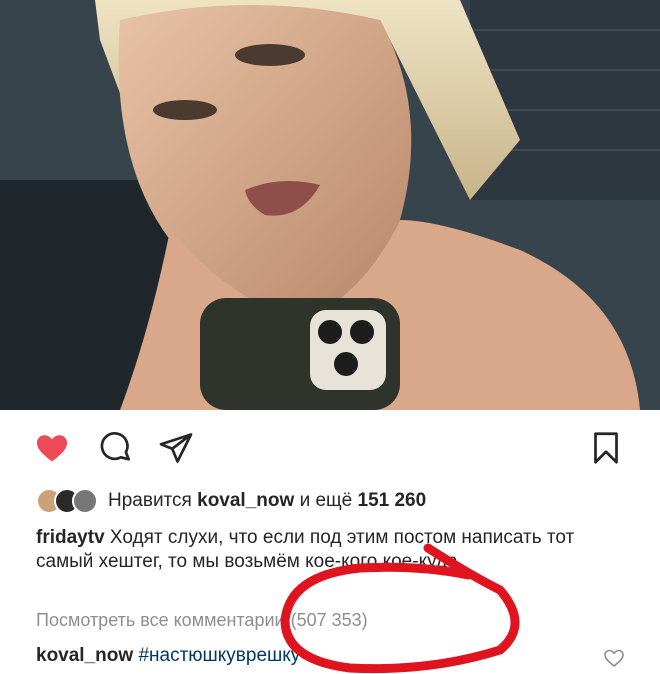 Image resolution: width=660 pixels, height=674 pixels. I want to click on likes-text: Нравится koval_now и ещё 151 260, so click(267, 501).